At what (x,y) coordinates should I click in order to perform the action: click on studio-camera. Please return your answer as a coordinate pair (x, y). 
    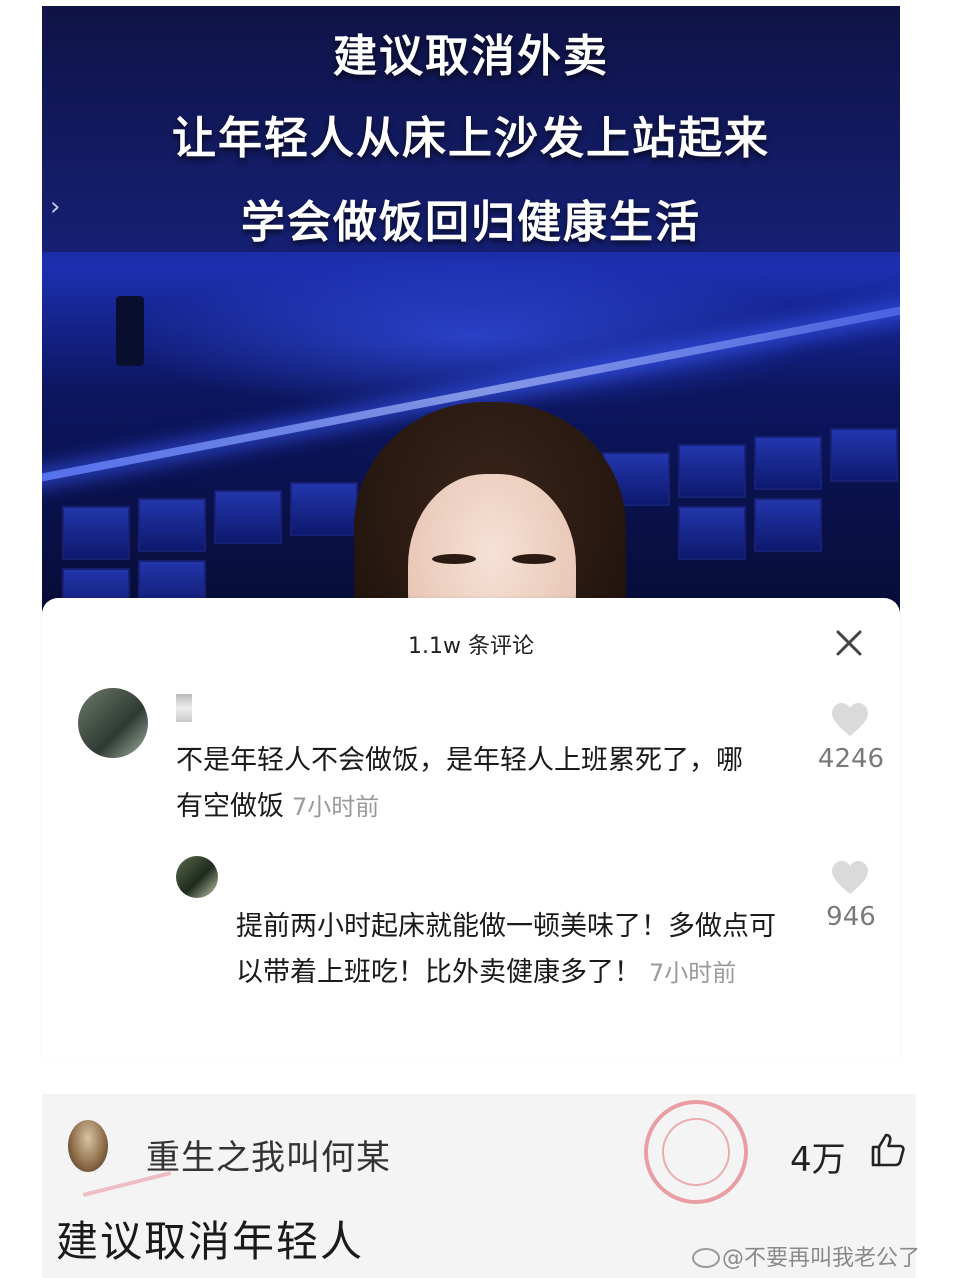
    Looking at the image, I should click on (130, 331).